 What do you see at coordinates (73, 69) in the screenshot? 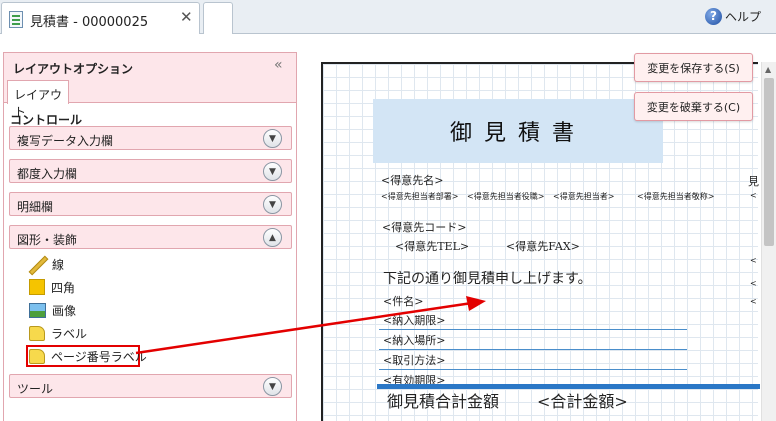
I see `panel-title: レイアウトオプション` at bounding box center [73, 69].